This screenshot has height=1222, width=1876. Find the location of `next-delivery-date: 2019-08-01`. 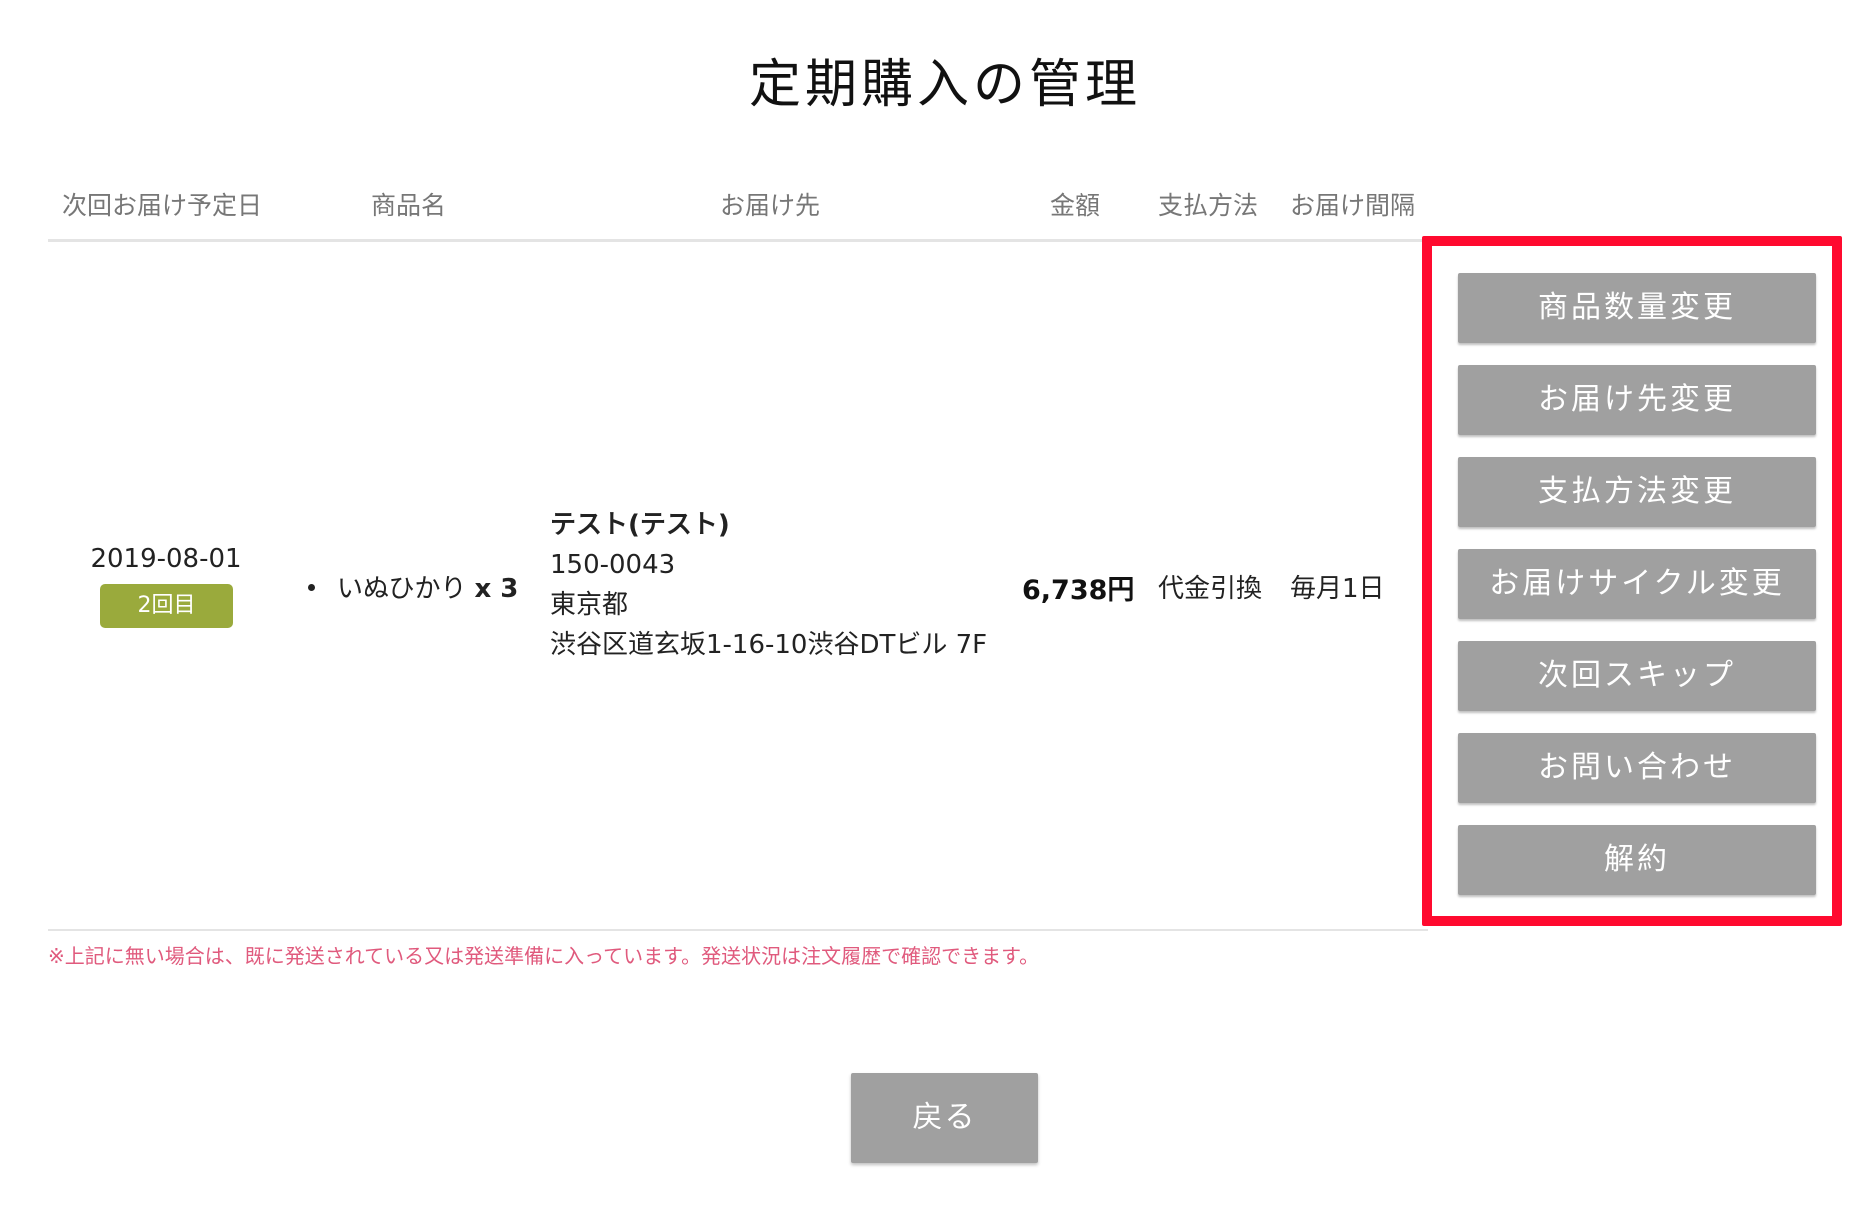

next-delivery-date: 2019-08-01 is located at coordinates (166, 559).